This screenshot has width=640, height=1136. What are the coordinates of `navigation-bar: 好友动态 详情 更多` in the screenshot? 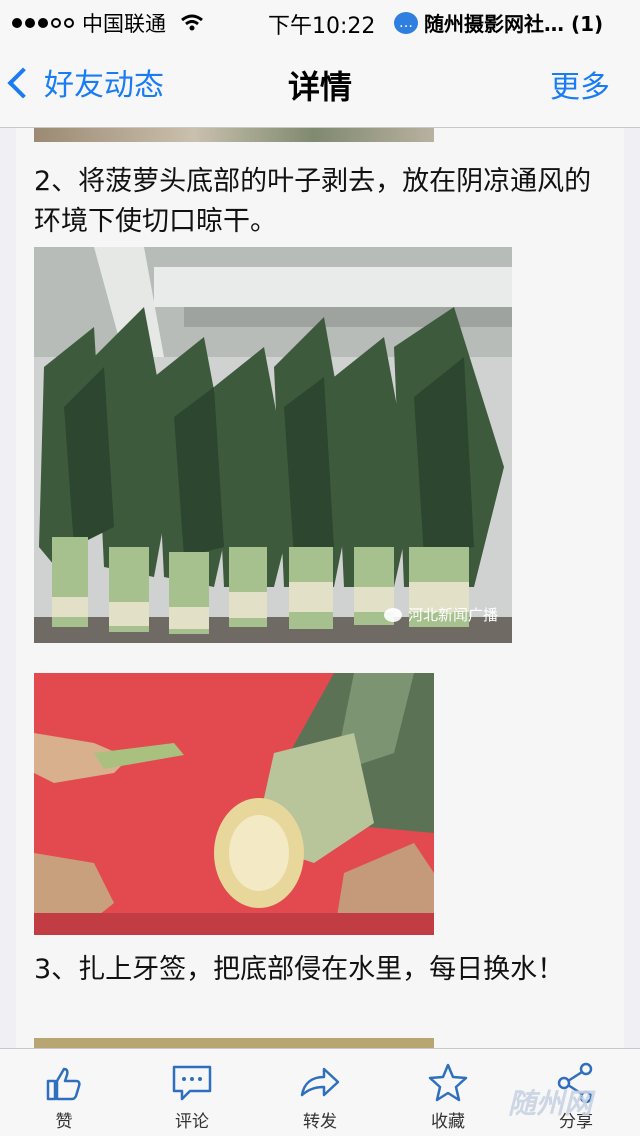 It's located at (320, 84).